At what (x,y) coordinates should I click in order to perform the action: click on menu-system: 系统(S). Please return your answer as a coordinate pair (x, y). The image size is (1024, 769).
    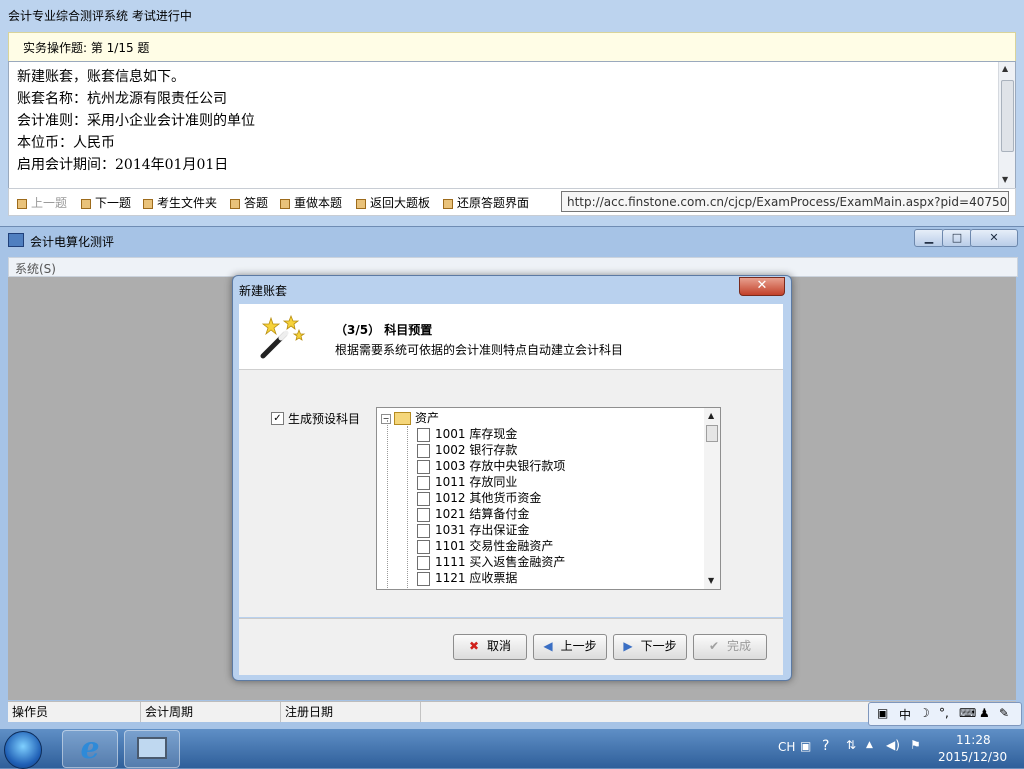
    Looking at the image, I should click on (35, 268).